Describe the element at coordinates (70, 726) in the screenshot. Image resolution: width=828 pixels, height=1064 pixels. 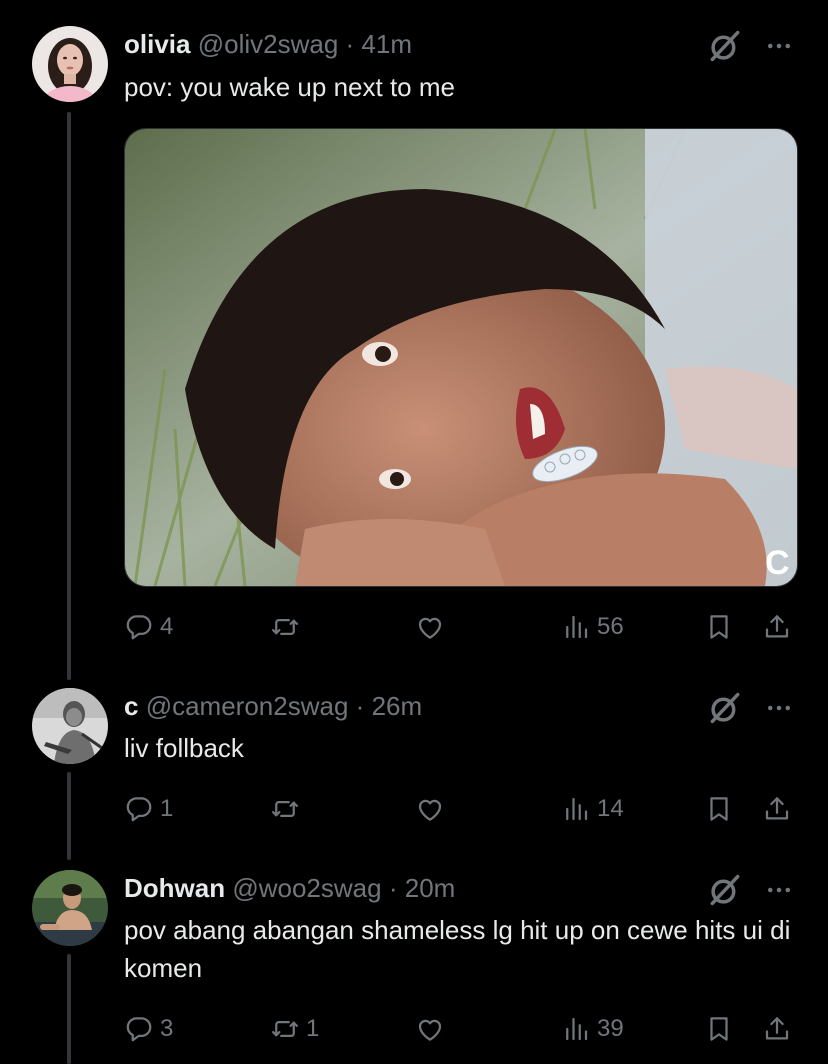
I see `avatar-cameron` at that location.